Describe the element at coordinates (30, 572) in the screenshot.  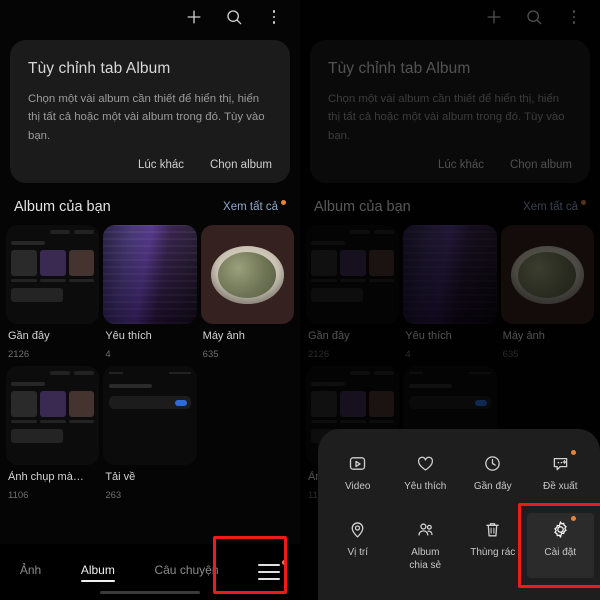
I see `tab-photos: Ảnh` at that location.